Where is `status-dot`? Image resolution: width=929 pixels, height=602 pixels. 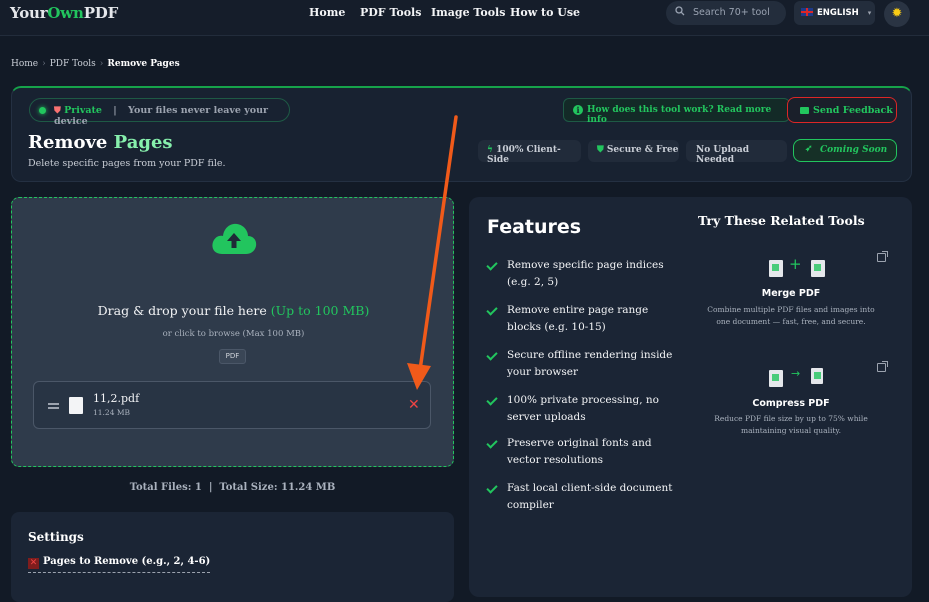 status-dot is located at coordinates (42, 110).